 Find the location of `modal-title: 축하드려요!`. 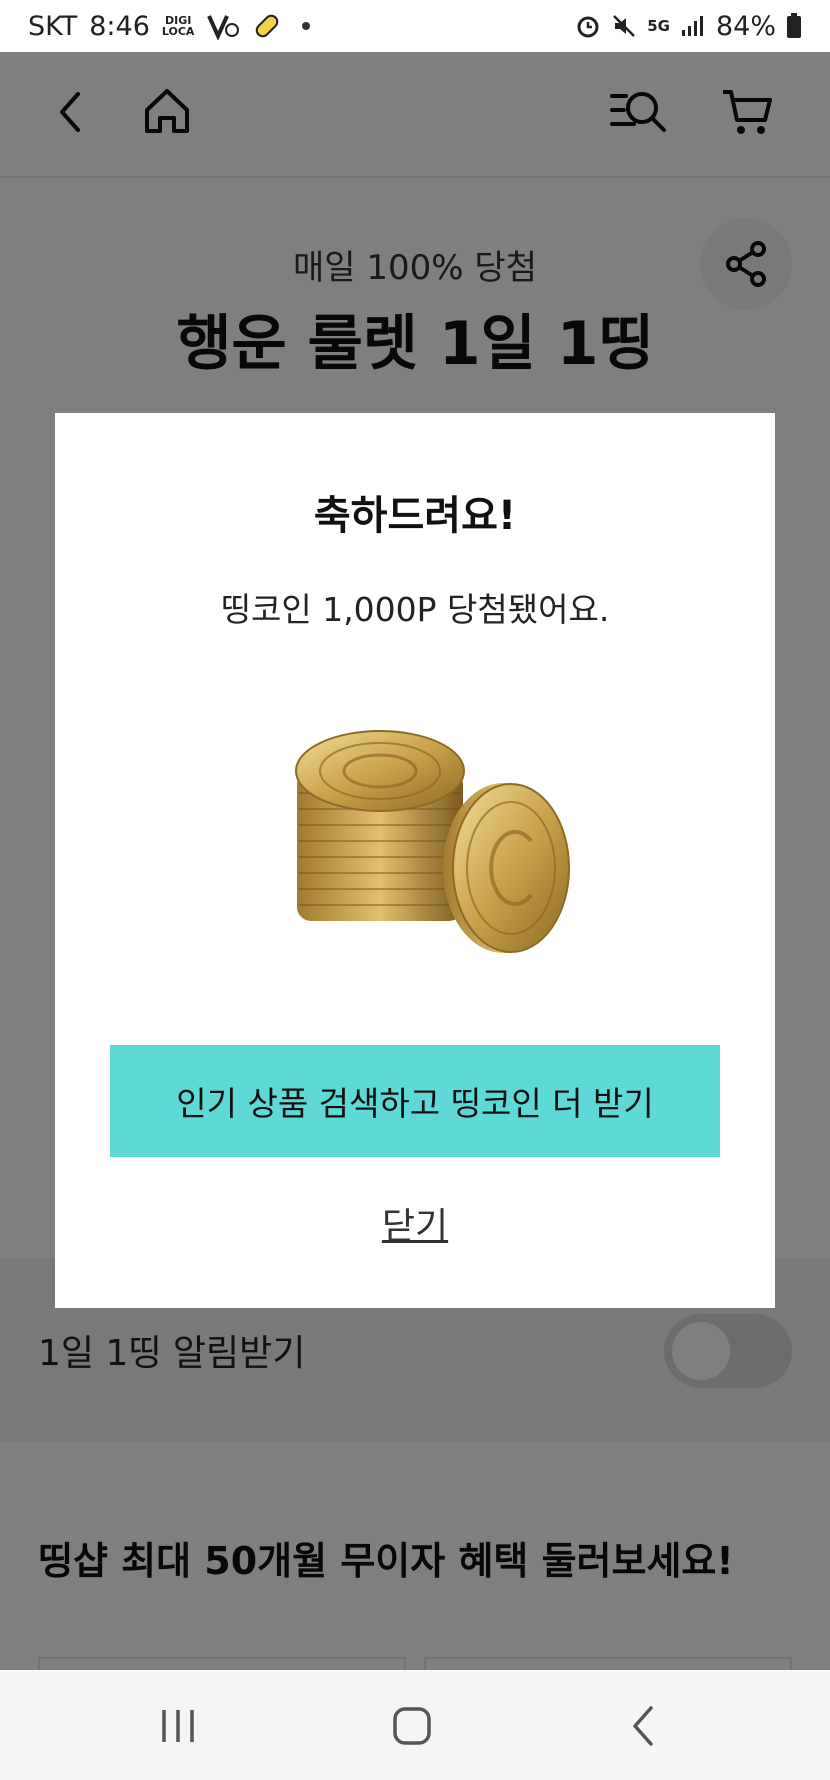

modal-title: 축하드려요! is located at coordinates (415, 516).